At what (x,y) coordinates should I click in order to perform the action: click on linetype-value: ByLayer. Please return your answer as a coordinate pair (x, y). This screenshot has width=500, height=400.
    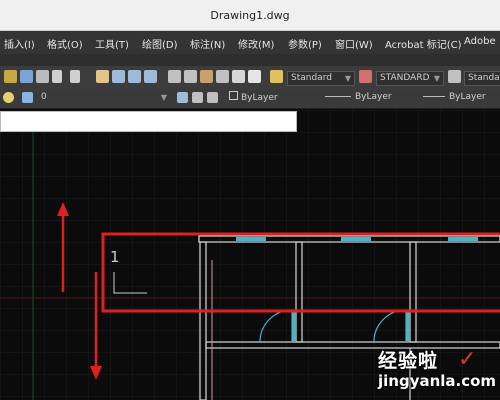
    Looking at the image, I should click on (373, 97).